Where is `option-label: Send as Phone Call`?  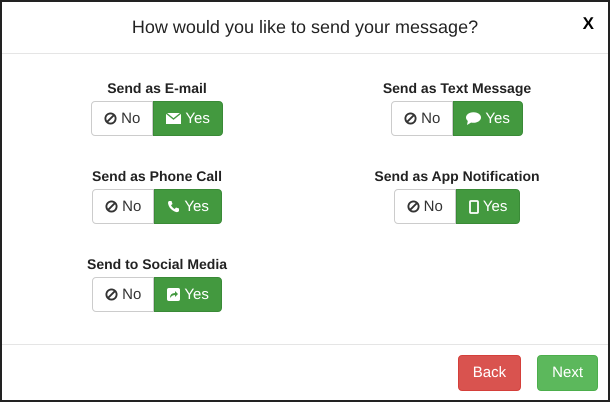
option-label: Send as Phone Call is located at coordinates (157, 176).